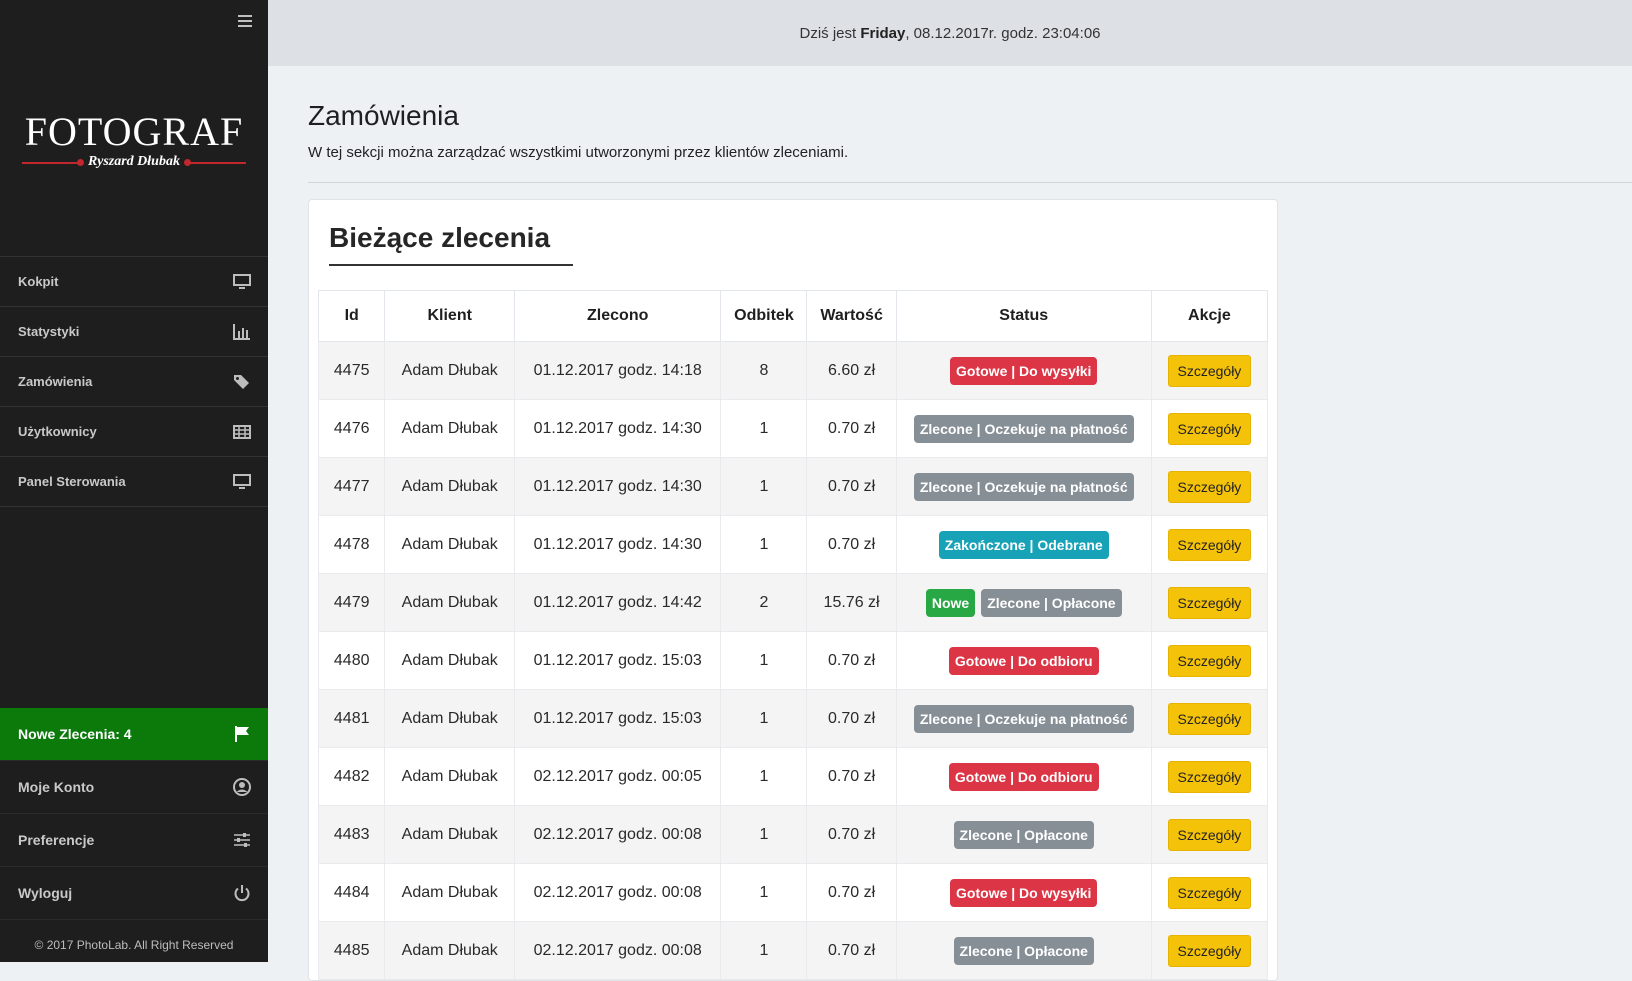 Image resolution: width=1632 pixels, height=981 pixels. Describe the element at coordinates (1209, 316) in the screenshot. I see `column-header-actions: Akcje` at that location.